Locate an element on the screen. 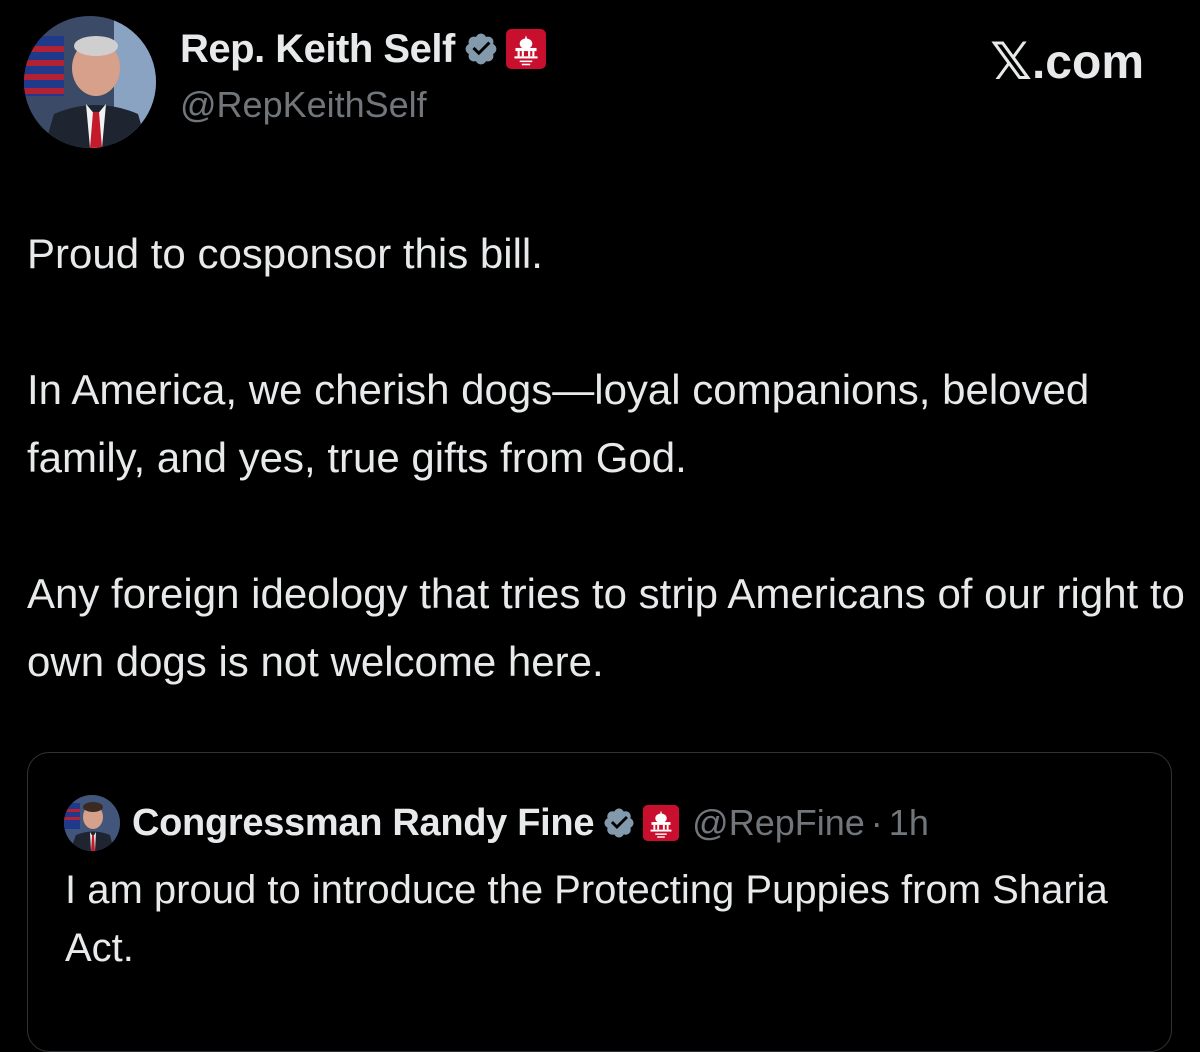 This screenshot has height=1052, width=1200. author-avatar is located at coordinates (90, 82).